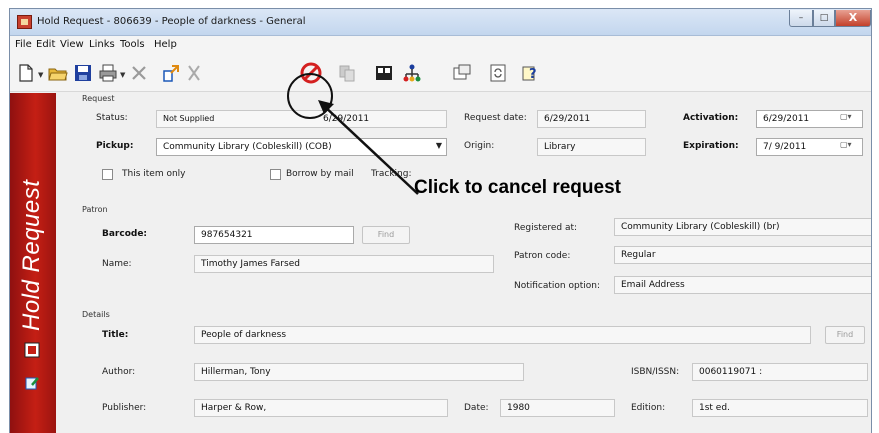 The height and width of the screenshot is (433, 879). What do you see at coordinates (742, 285) in the screenshot?
I see `notification-option-field: Email Address` at bounding box center [742, 285].